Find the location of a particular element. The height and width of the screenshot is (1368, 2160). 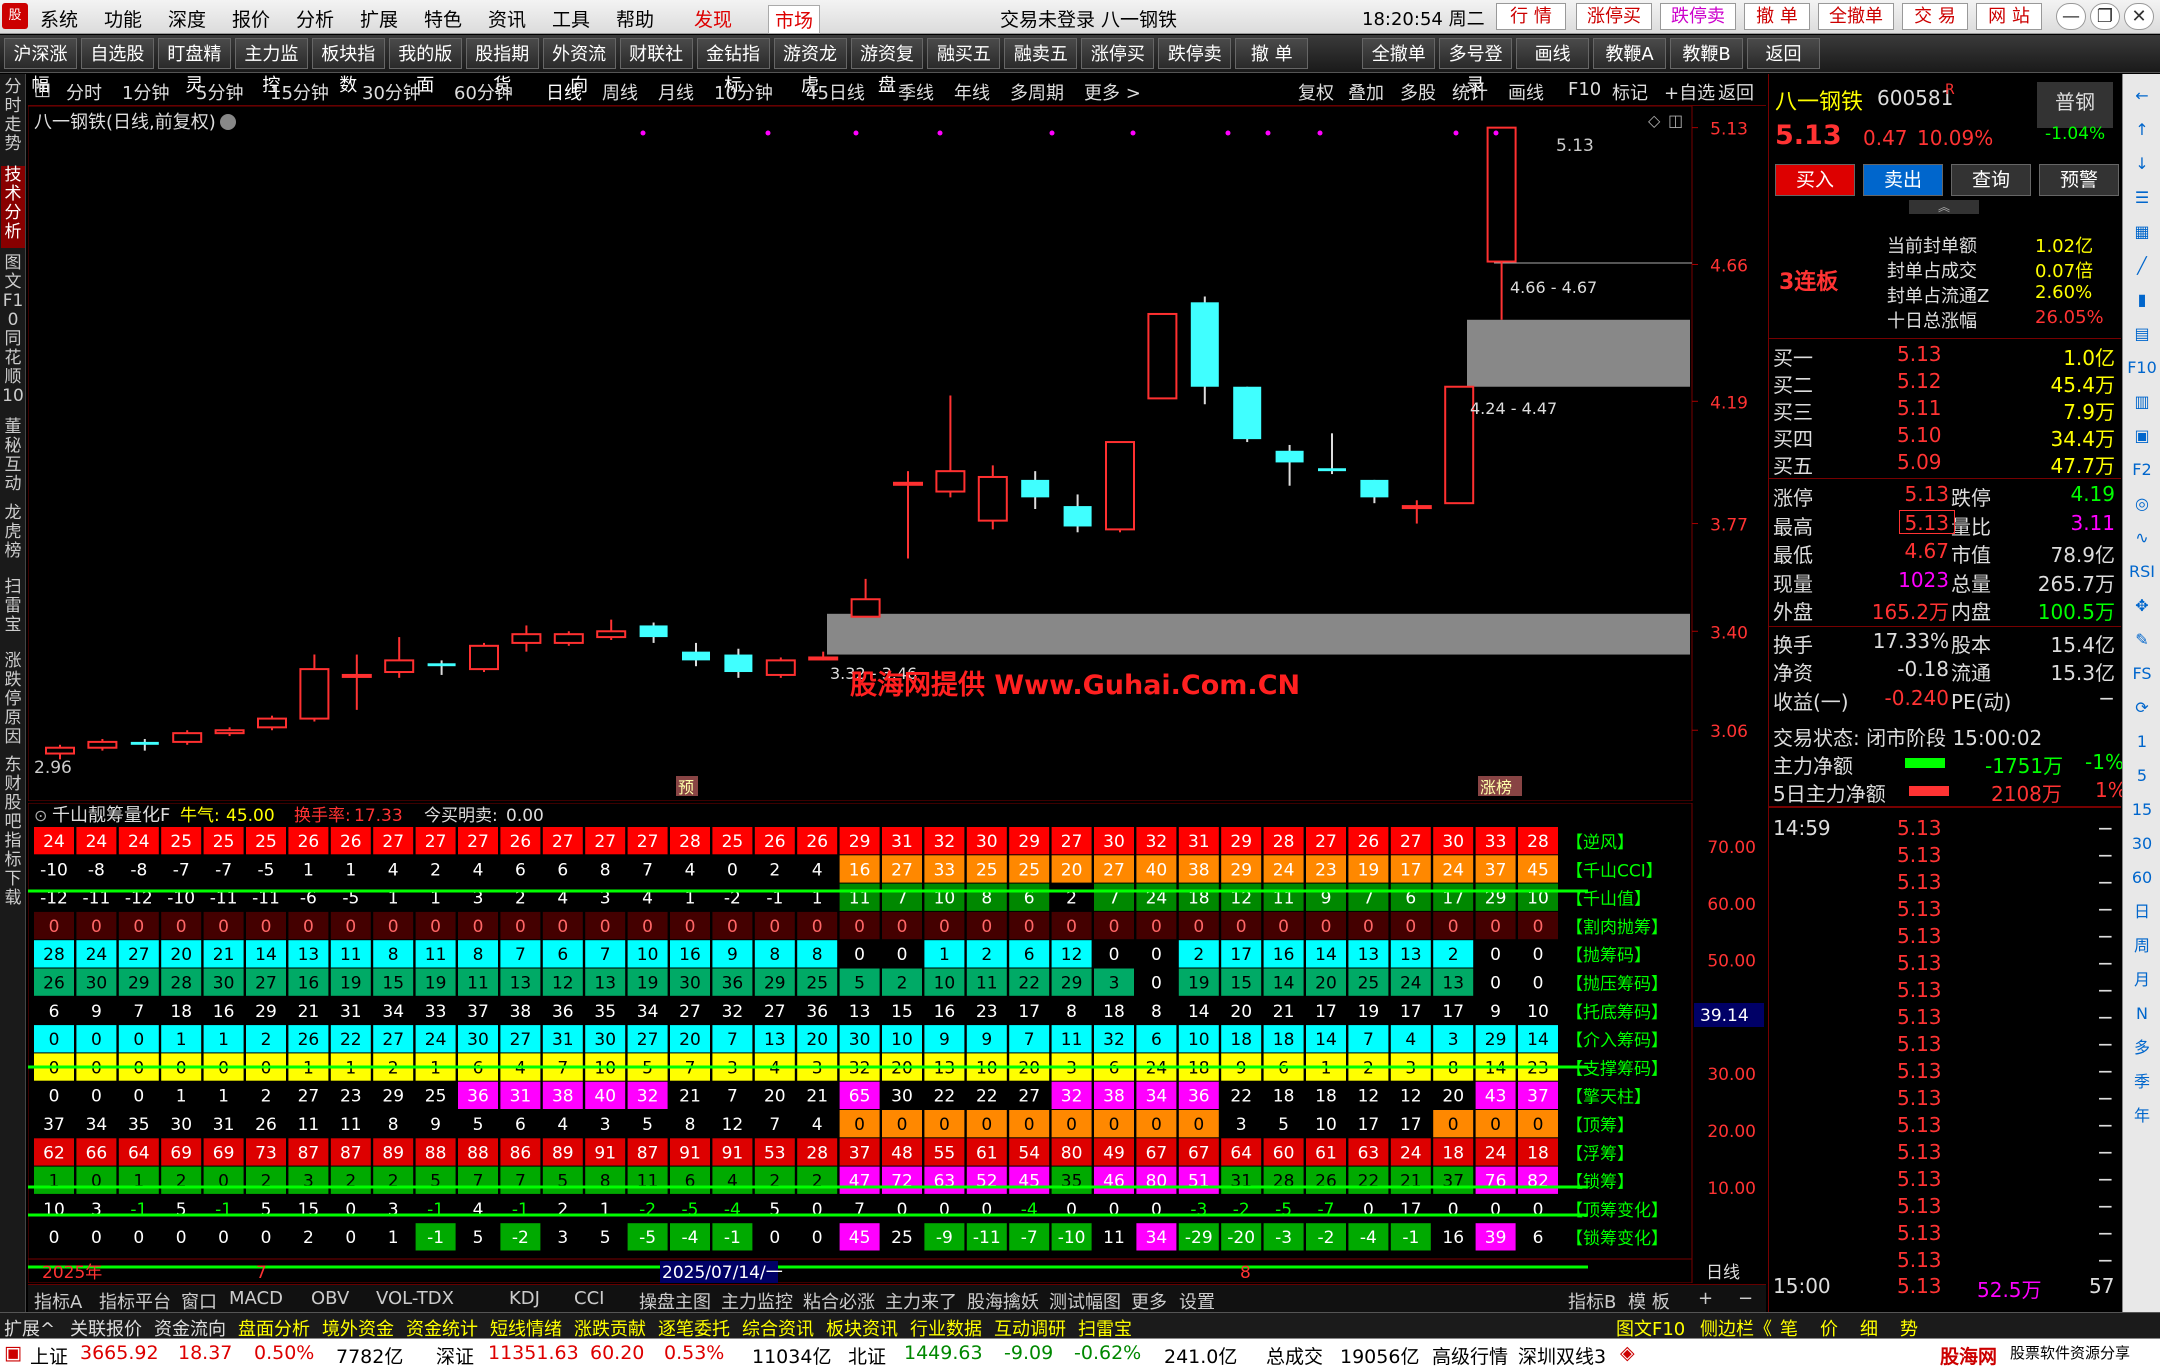

period-tab: 45日线 is located at coordinates (835, 92).